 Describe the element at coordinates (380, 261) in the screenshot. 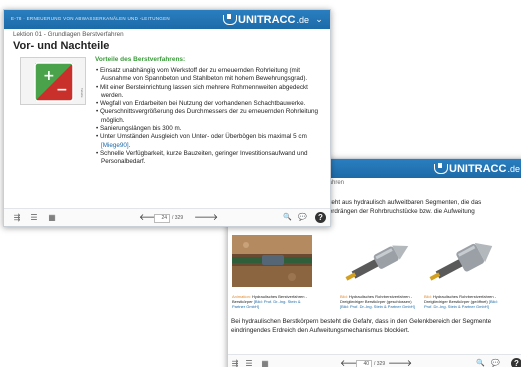

I see `bursting-head-closed-image` at that location.